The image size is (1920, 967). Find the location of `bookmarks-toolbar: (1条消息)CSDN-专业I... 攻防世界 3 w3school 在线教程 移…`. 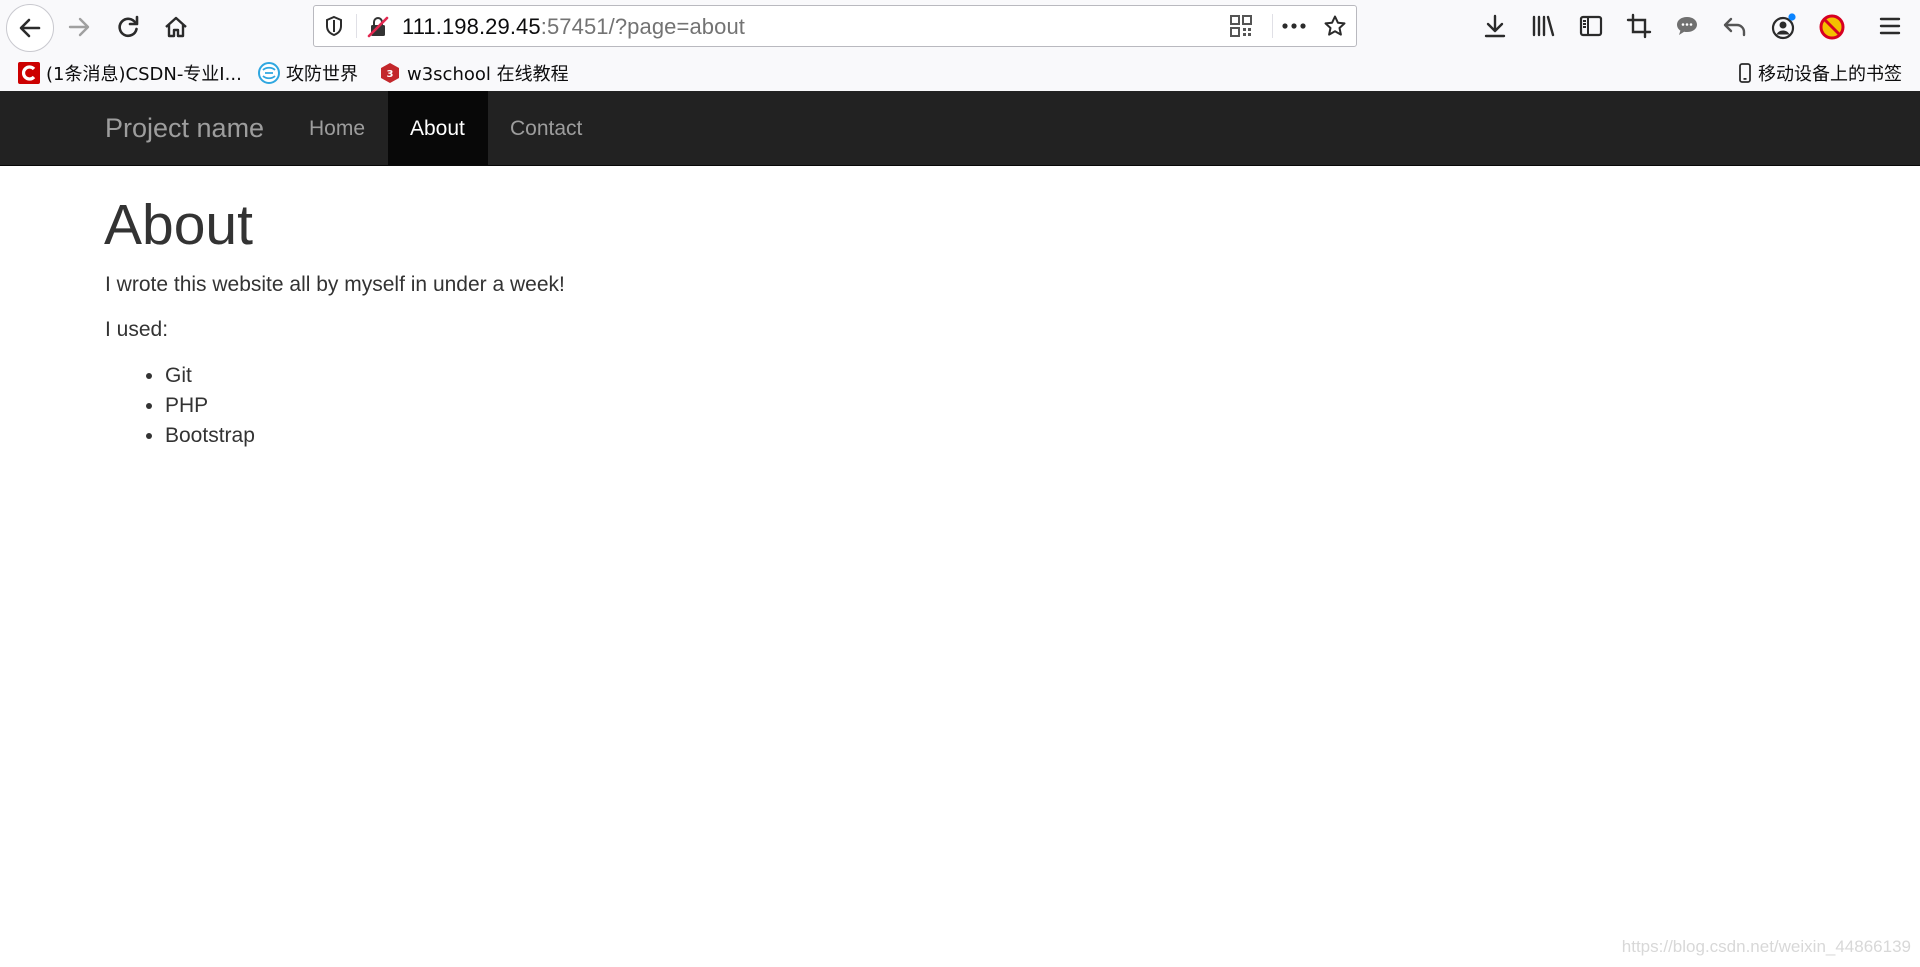

bookmarks-toolbar: (1条消息)CSDN-专业I... 攻防世界 3 w3school 在线教程 移… is located at coordinates (960, 72).